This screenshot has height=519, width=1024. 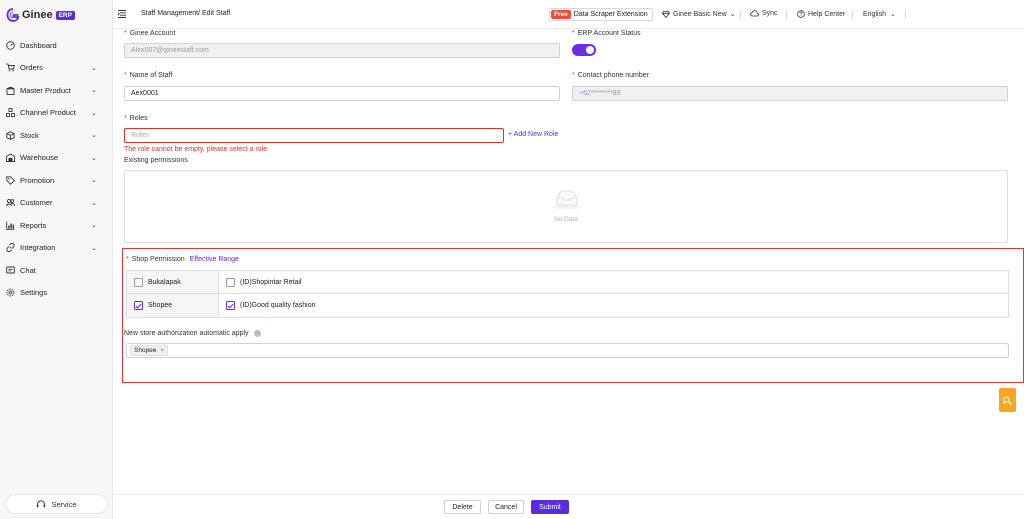 I want to click on language-dropdown: English ⌄, so click(x=879, y=14).